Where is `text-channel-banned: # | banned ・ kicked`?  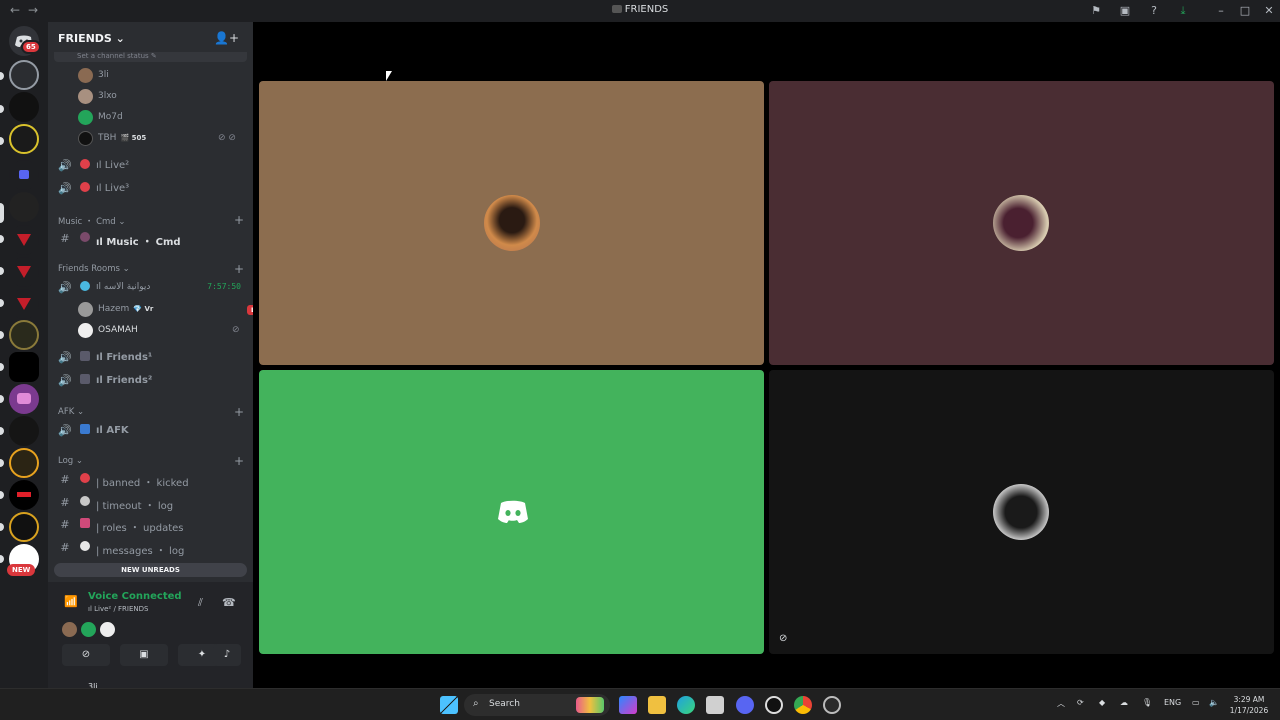 text-channel-banned: # | banned ・ kicked is located at coordinates (151, 480).